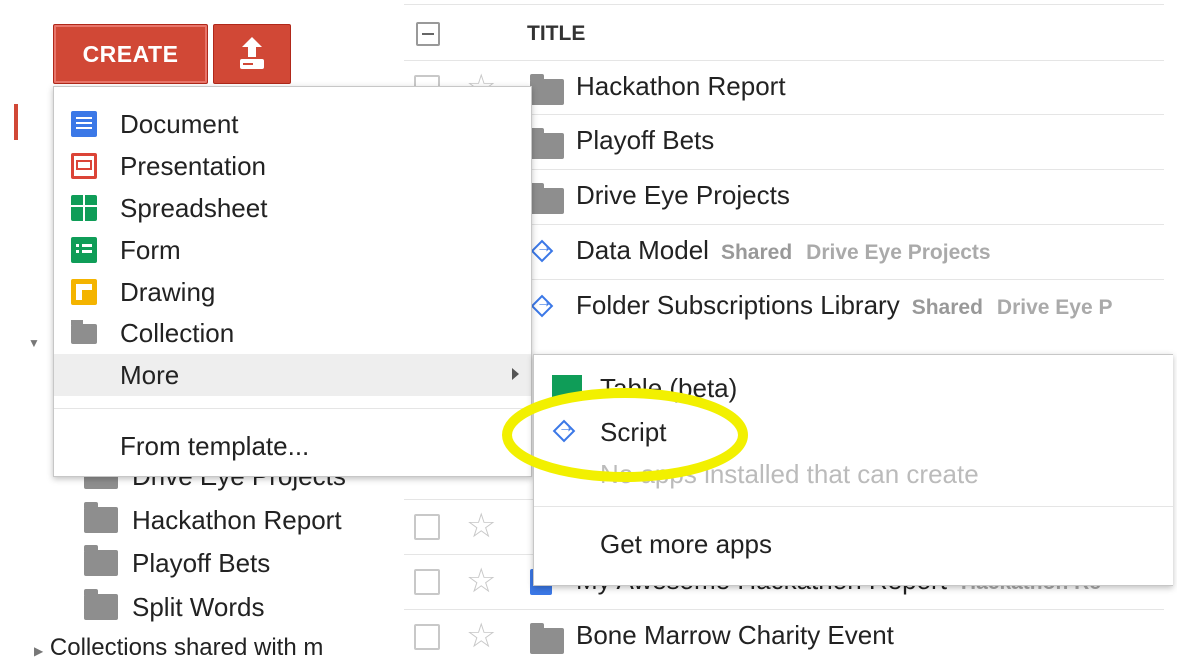  I want to click on get-more-apps-item: Get more apps, so click(853, 544).